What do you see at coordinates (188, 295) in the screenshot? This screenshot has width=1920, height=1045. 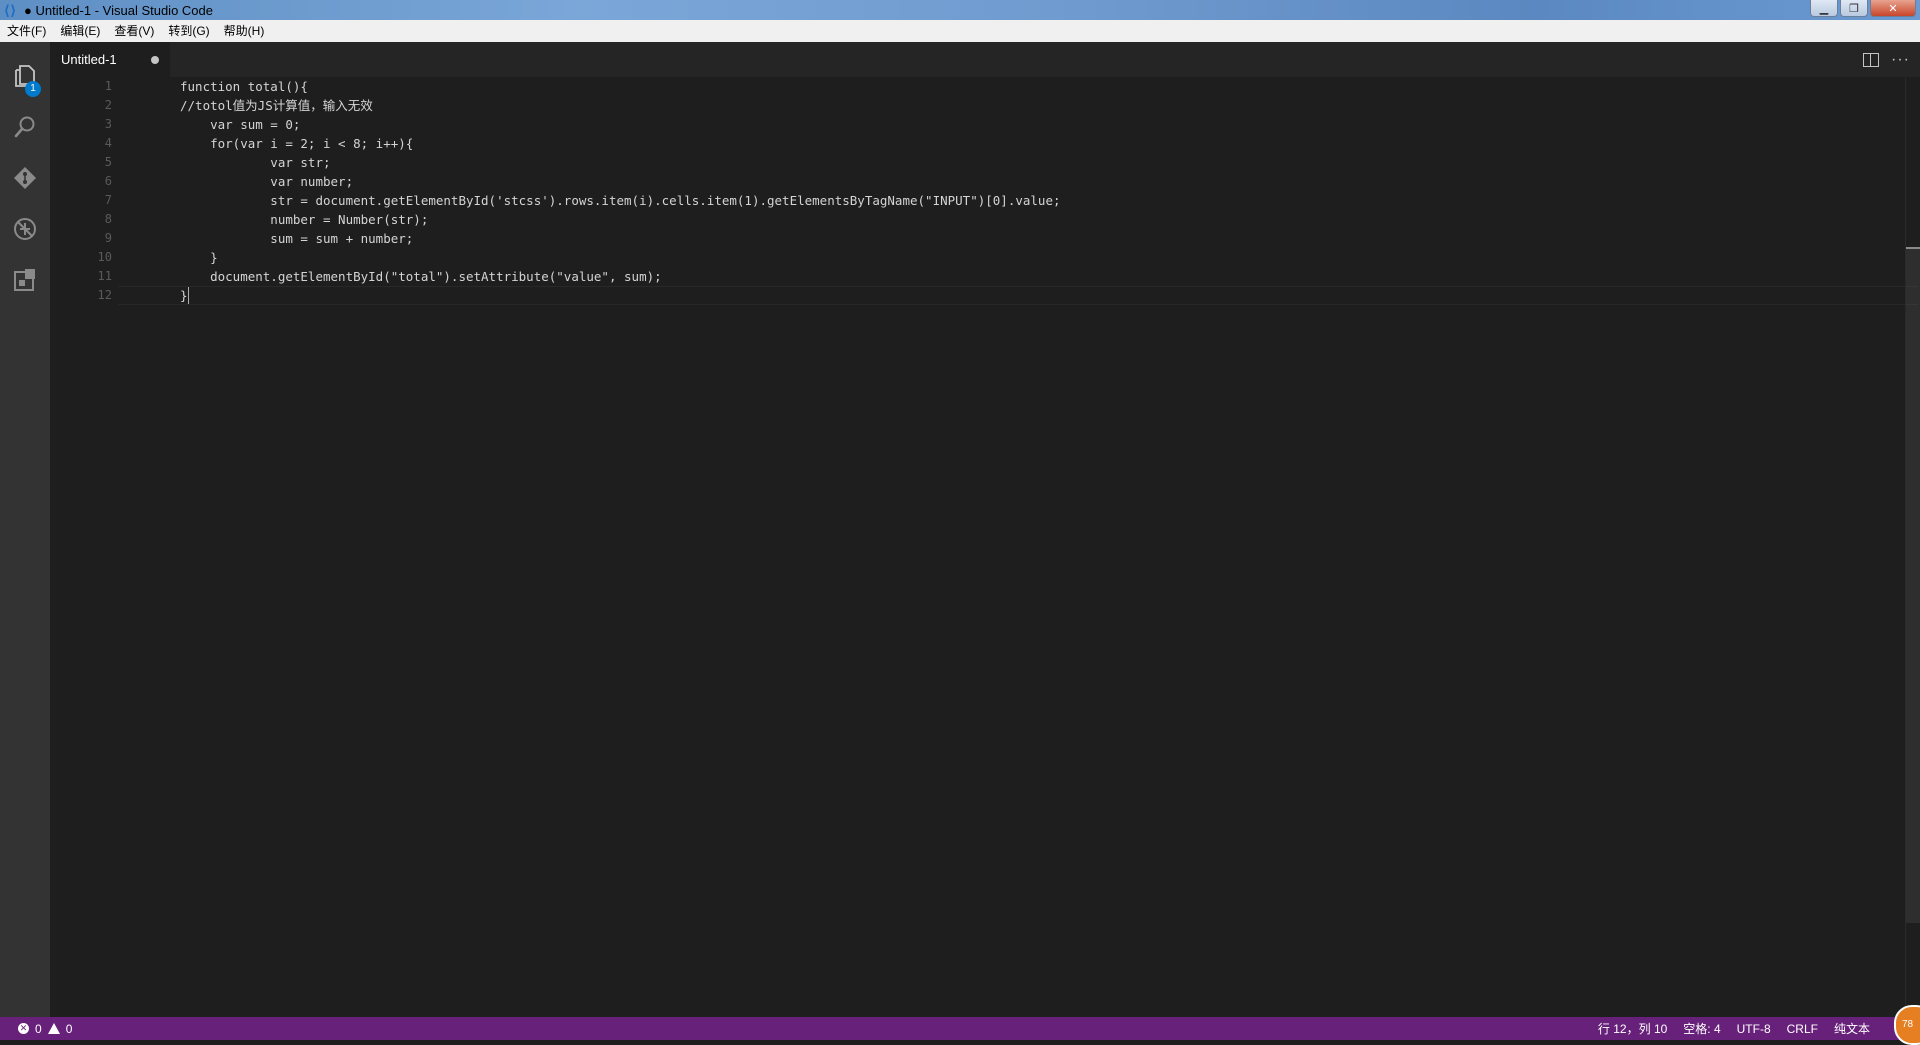 I see `text-cursor` at bounding box center [188, 295].